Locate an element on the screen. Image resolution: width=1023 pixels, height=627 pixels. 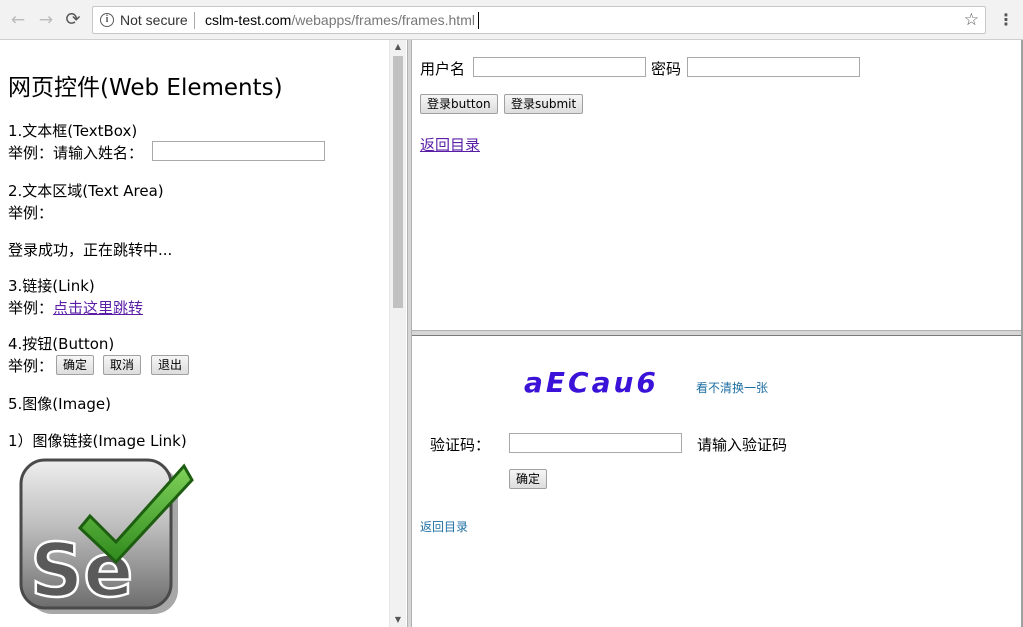
reload-icon: ⟳ is located at coordinates (73, 19).